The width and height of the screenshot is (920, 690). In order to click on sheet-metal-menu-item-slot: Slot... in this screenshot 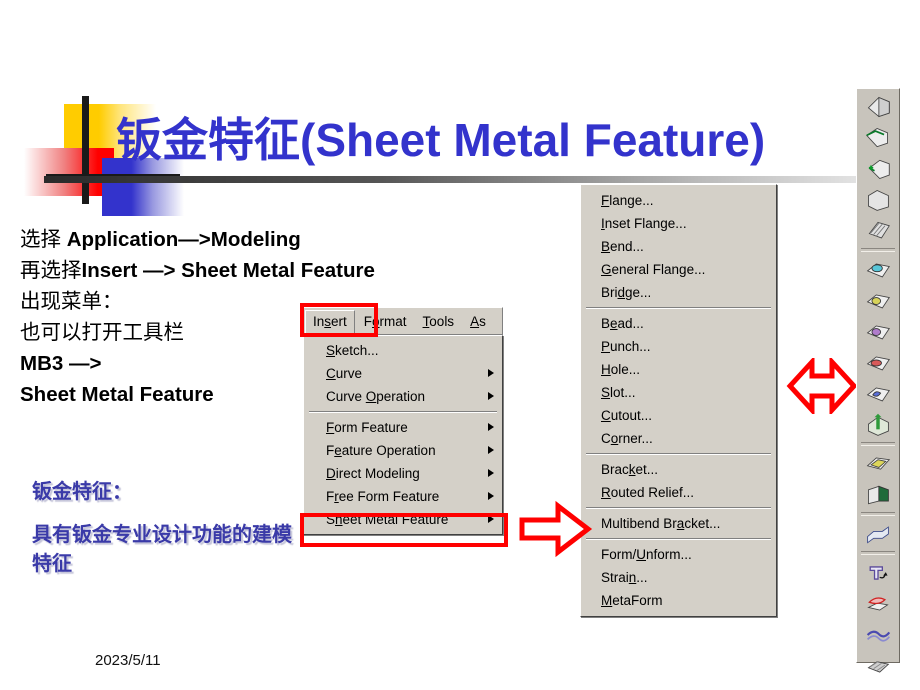, I will do `click(678, 392)`.